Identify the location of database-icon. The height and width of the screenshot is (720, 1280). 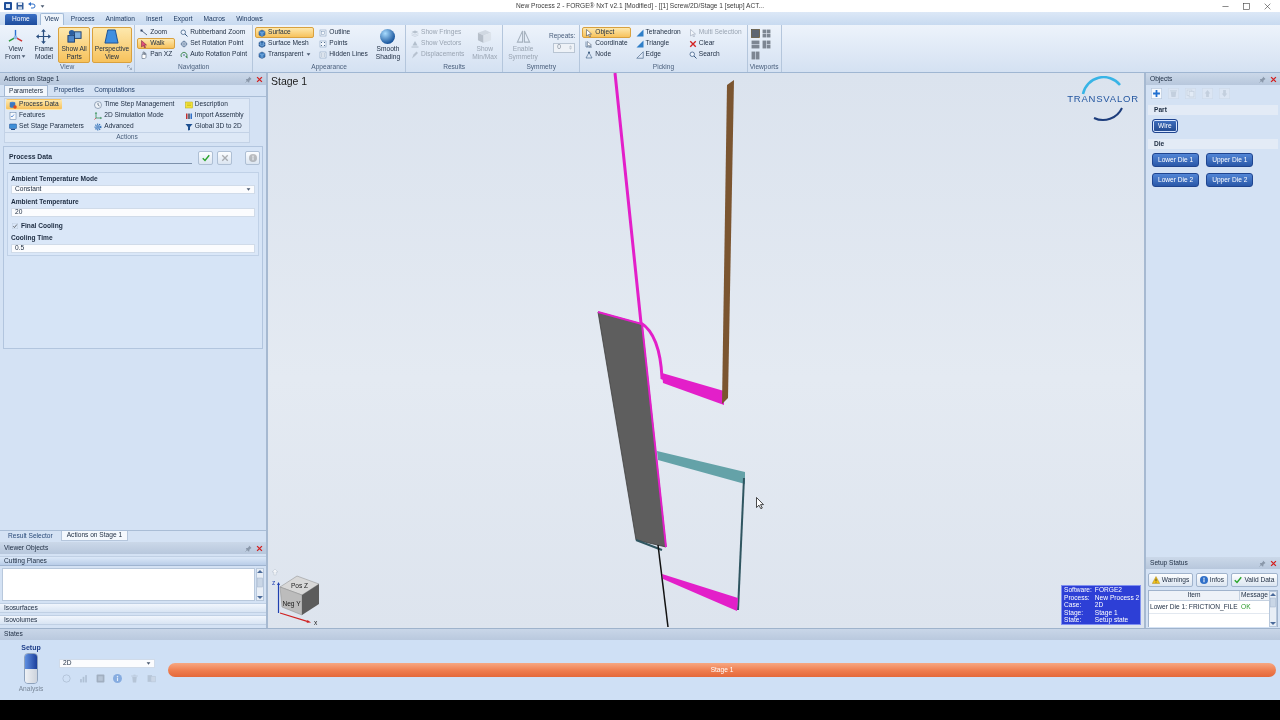
(13, 104).